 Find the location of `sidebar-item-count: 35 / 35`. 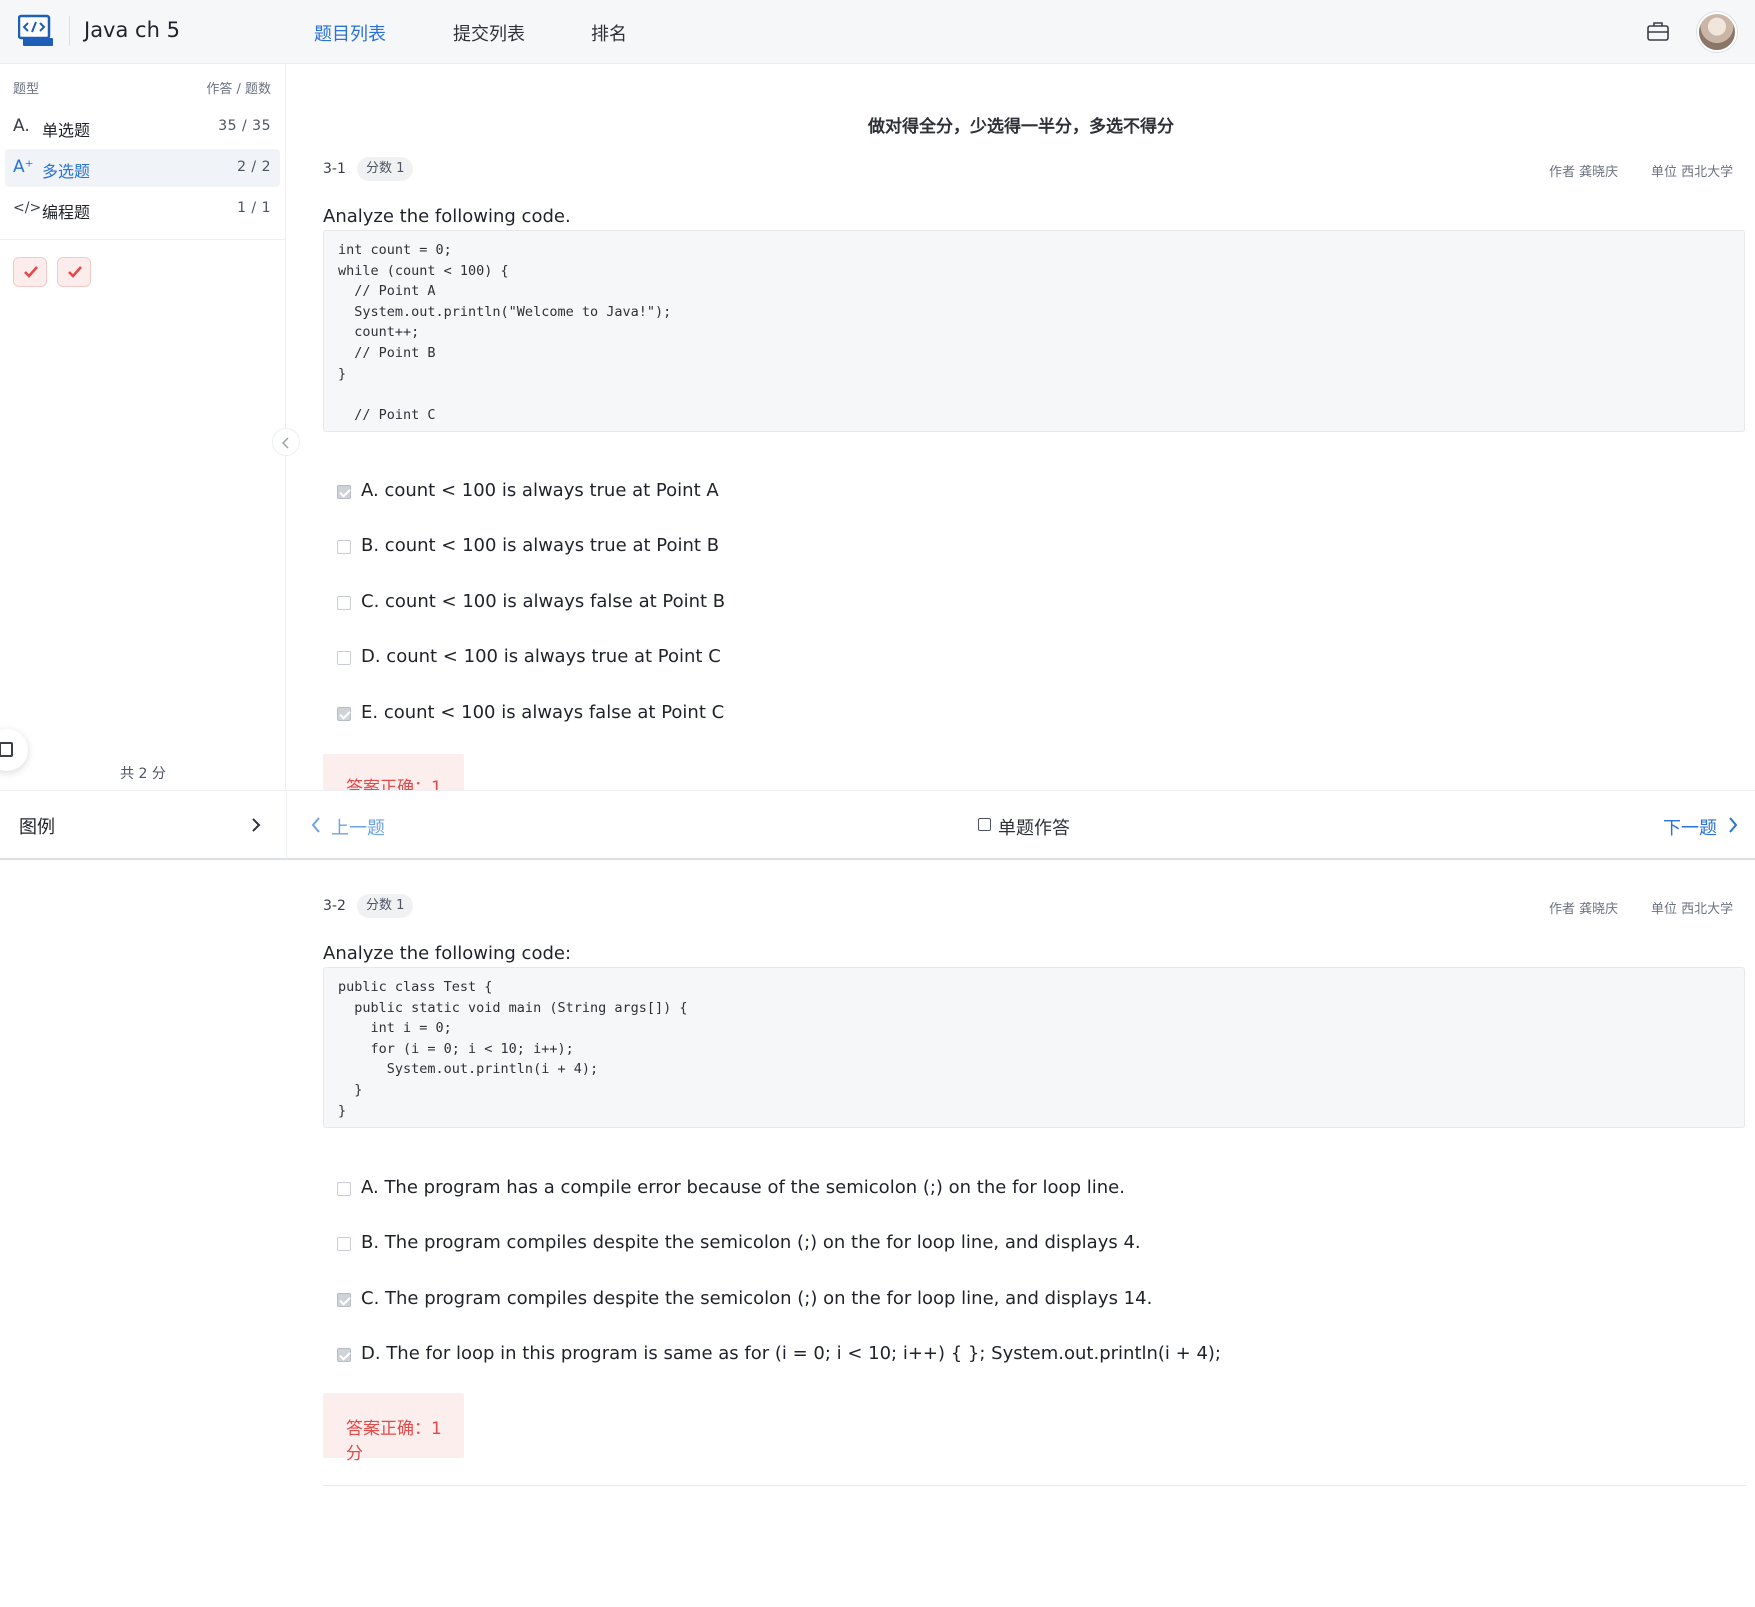

sidebar-item-count: 35 / 35 is located at coordinates (244, 126).